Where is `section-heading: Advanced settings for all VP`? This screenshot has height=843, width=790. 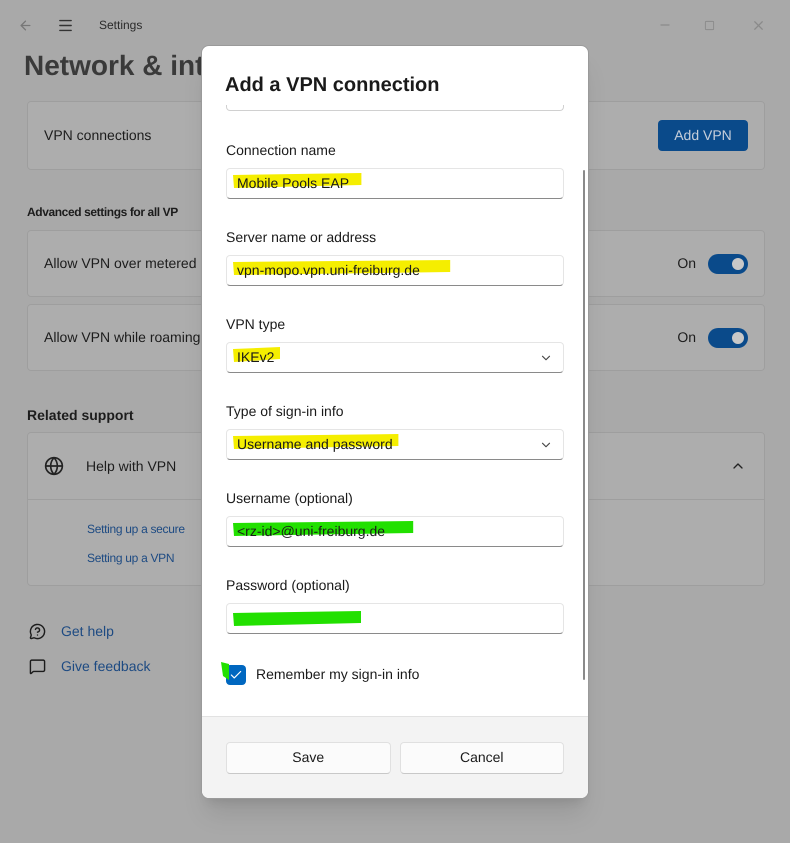
section-heading: Advanced settings for all VP is located at coordinates (102, 212).